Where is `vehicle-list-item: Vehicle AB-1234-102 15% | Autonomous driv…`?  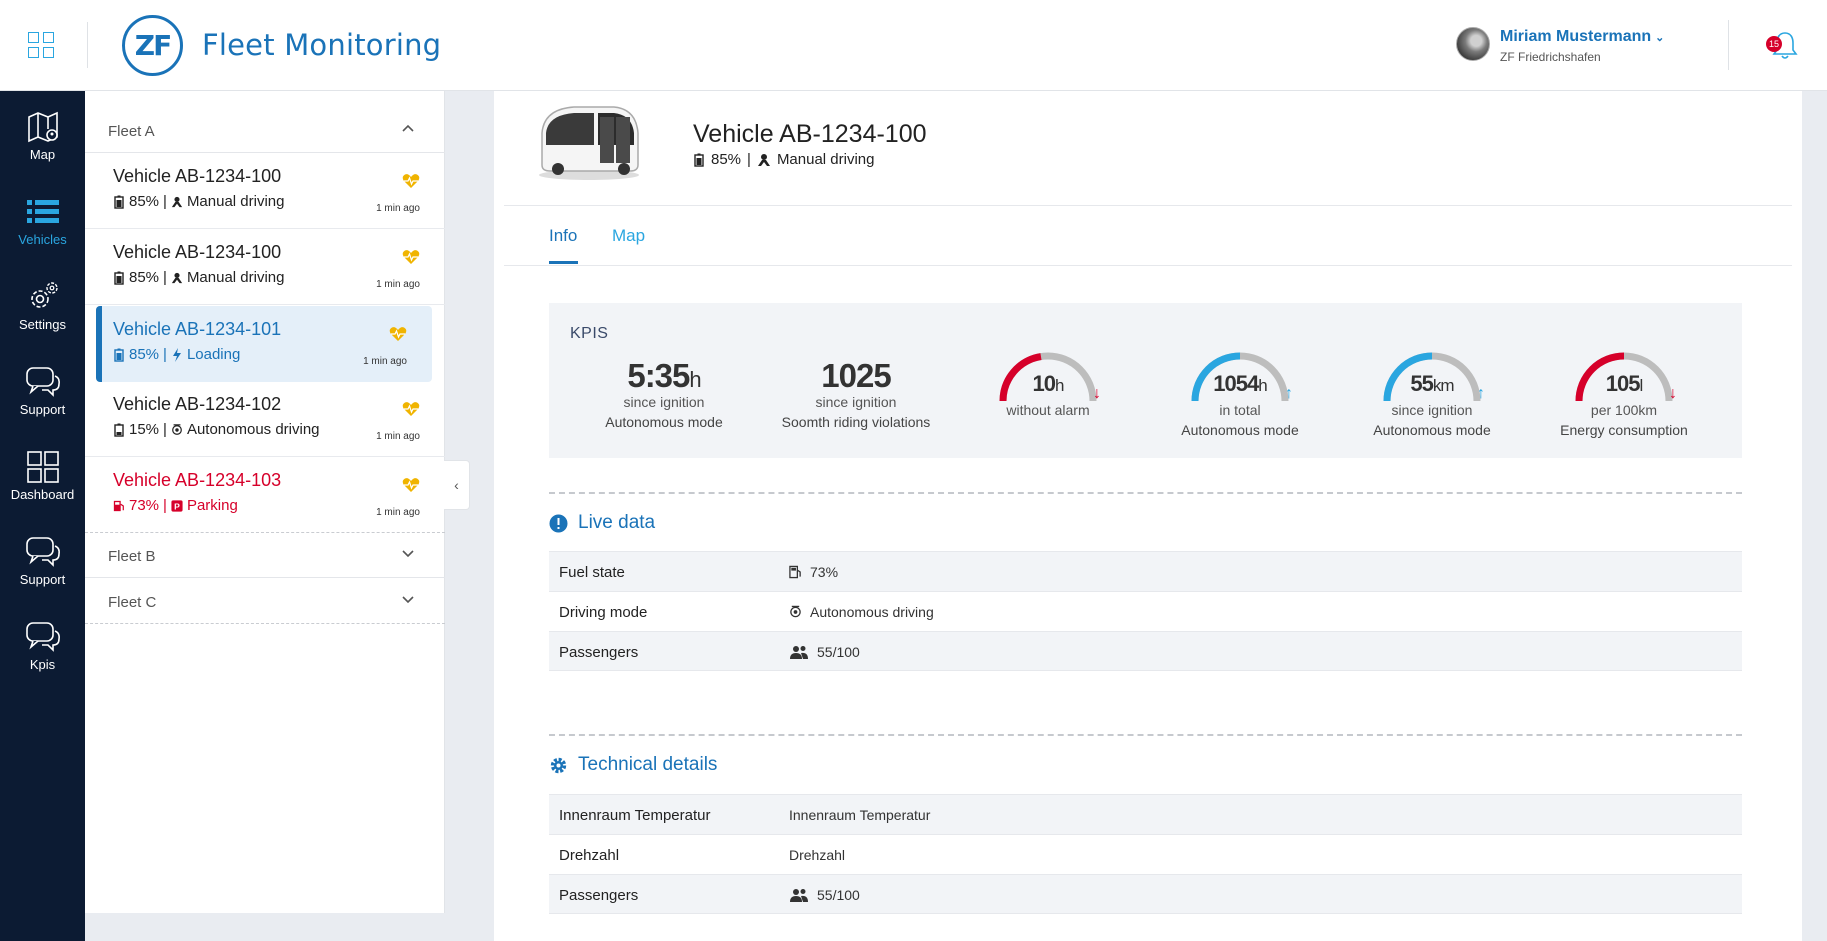 vehicle-list-item: Vehicle AB-1234-102 15% | Autonomous driv… is located at coordinates (265, 419).